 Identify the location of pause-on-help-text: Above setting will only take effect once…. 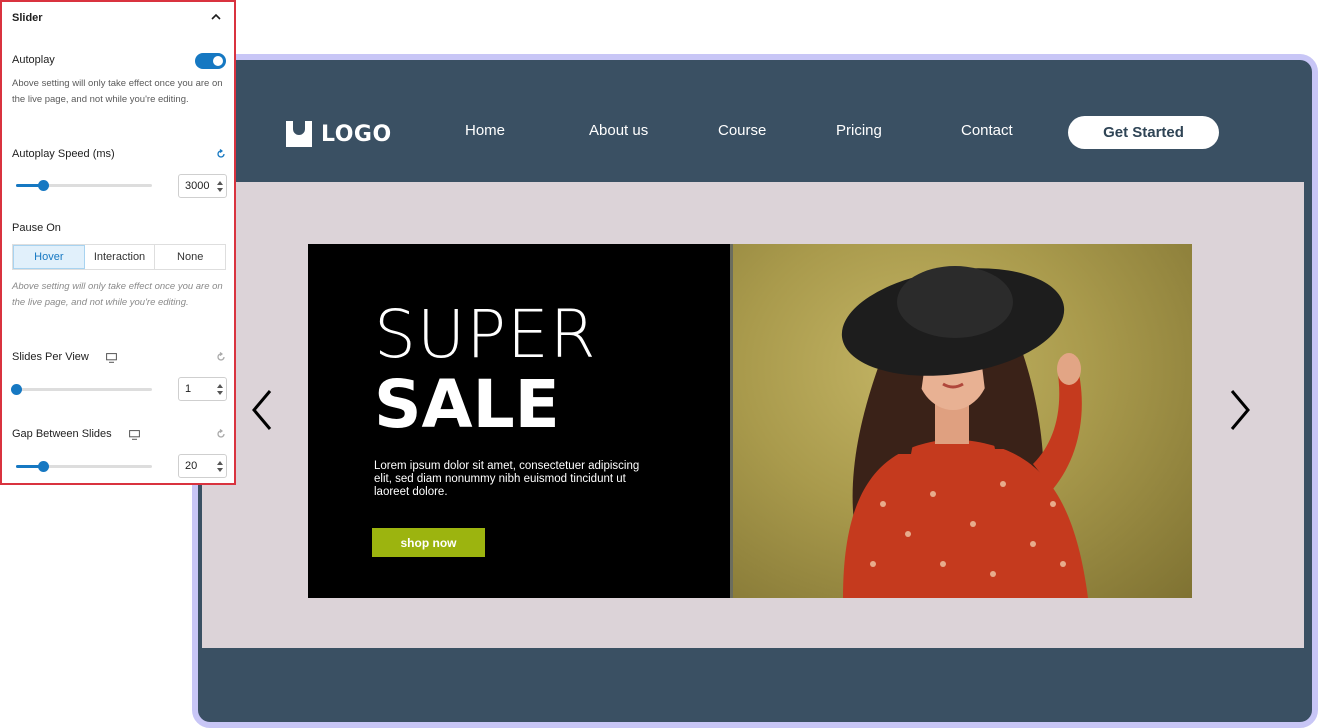
(117, 294).